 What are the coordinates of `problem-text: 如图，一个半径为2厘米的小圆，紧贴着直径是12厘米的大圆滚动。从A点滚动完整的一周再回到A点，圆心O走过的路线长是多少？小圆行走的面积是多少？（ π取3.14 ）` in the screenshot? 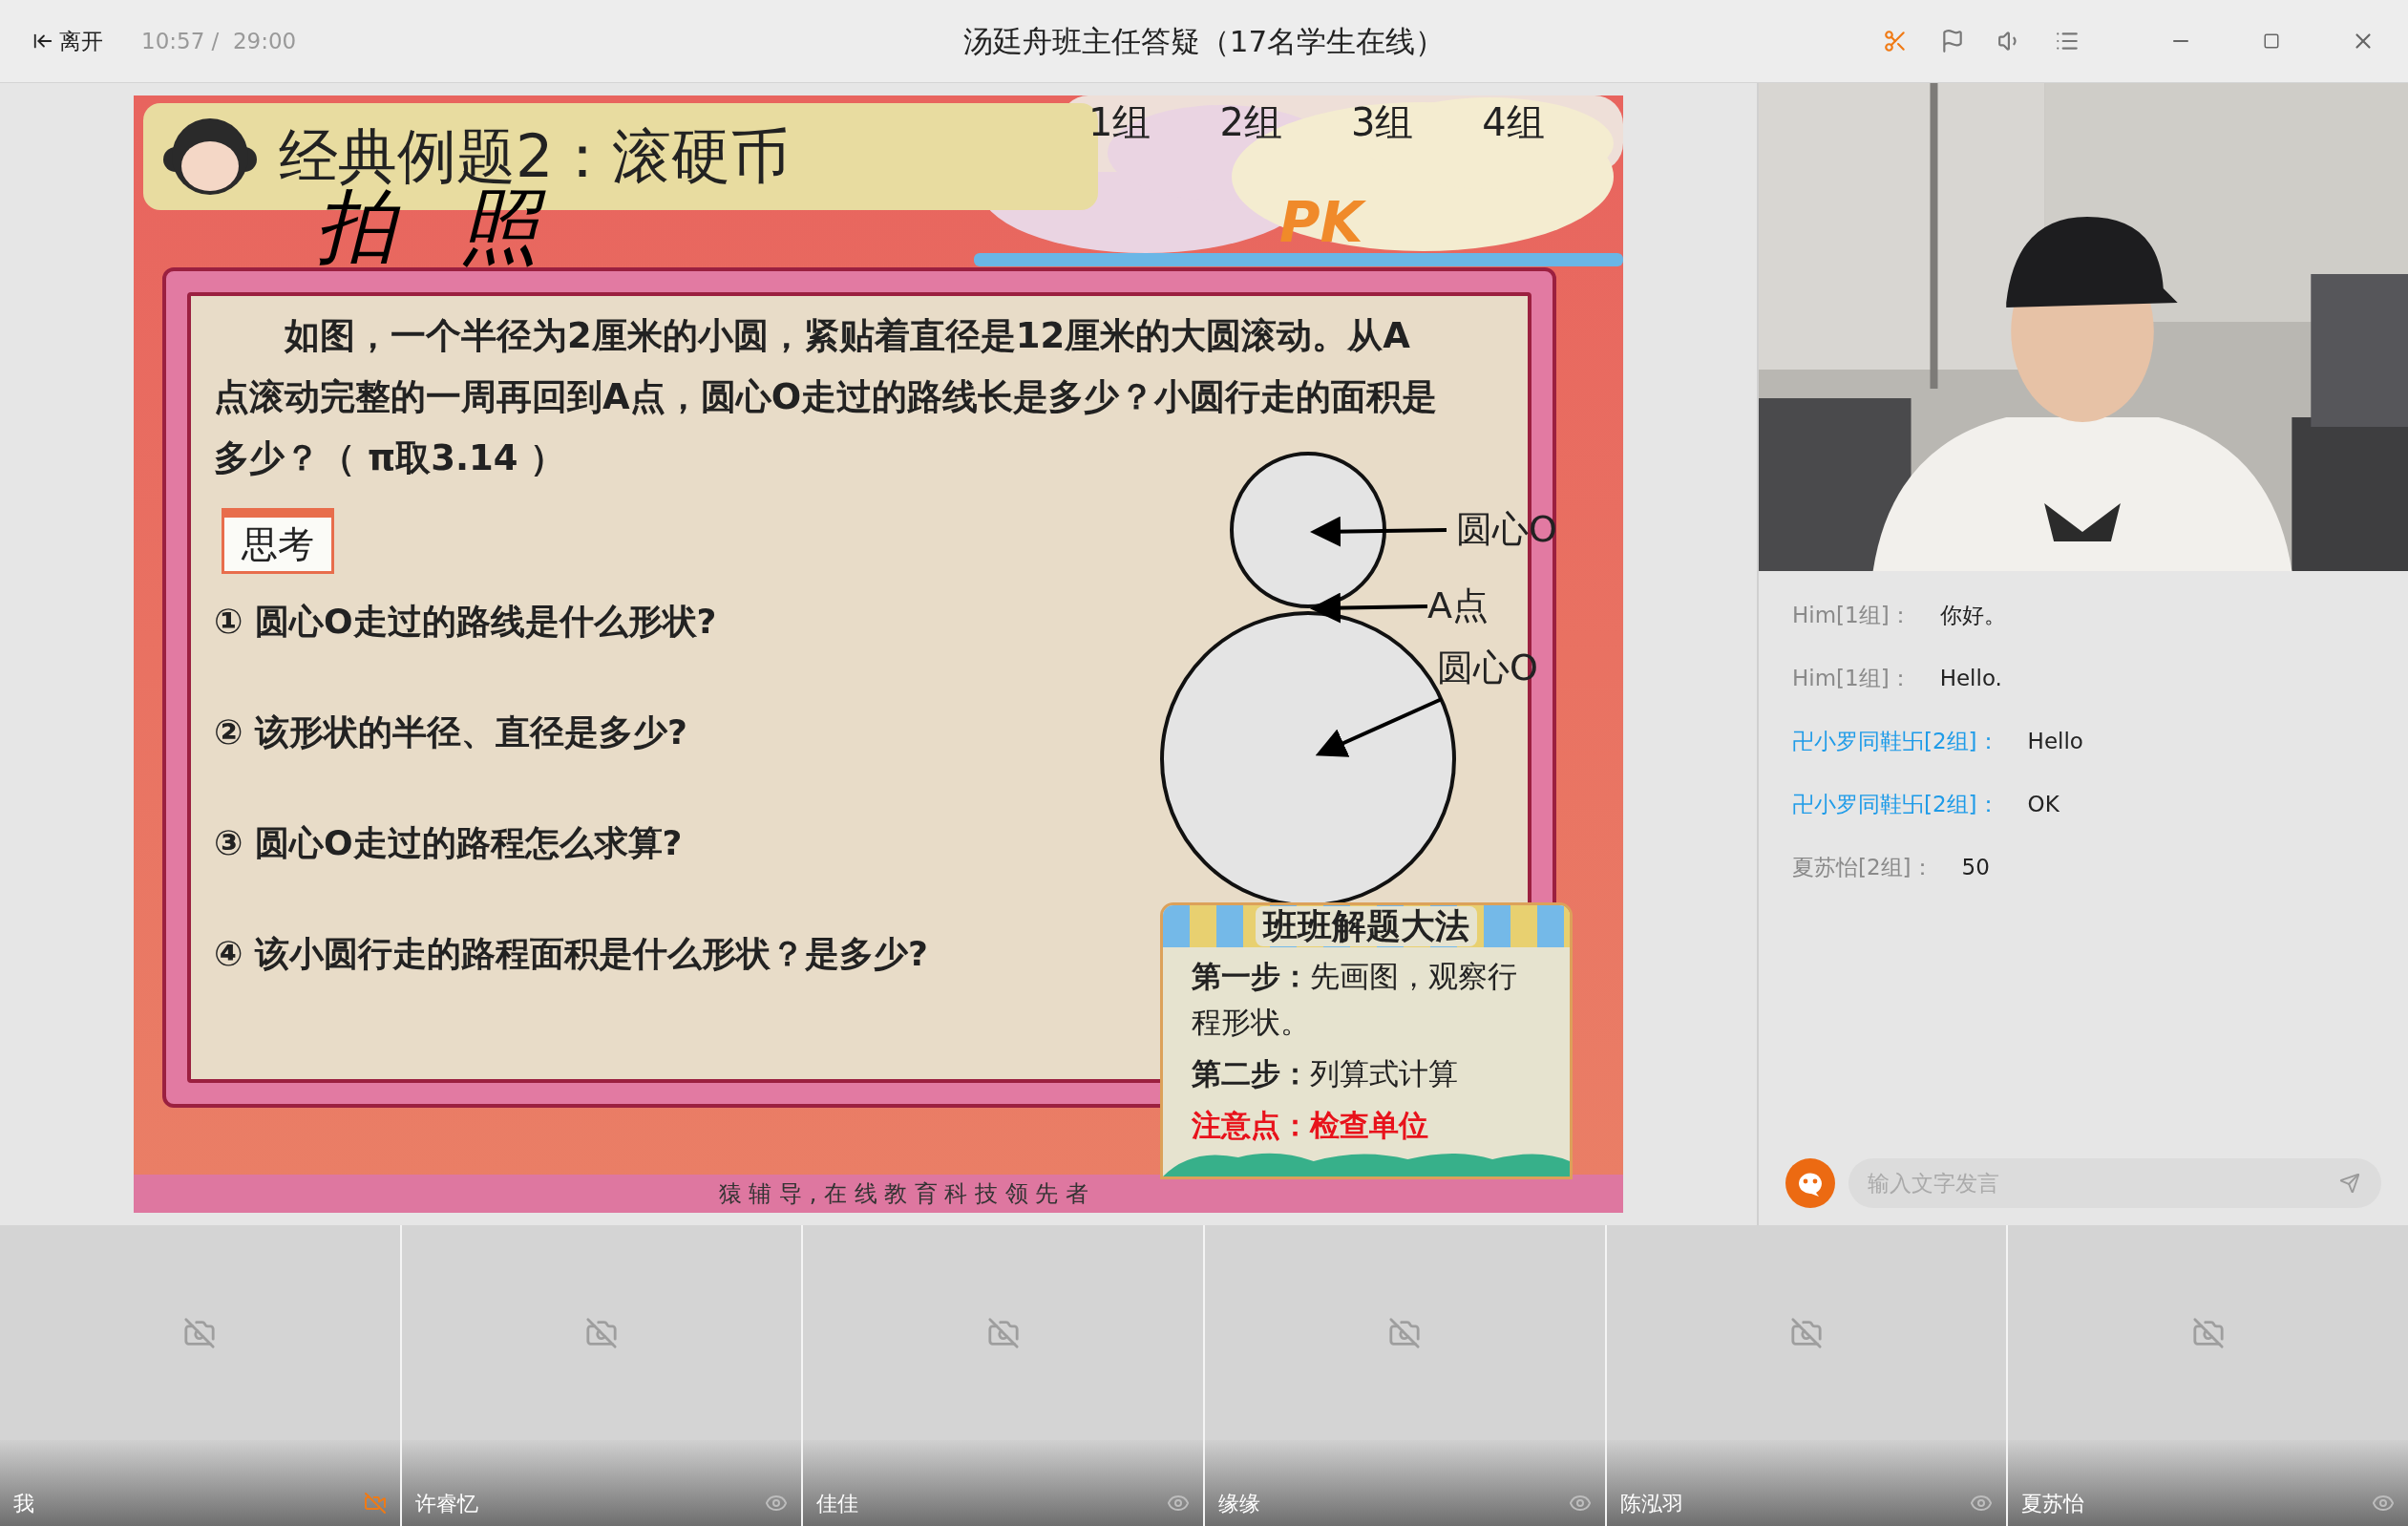 It's located at (826, 397).